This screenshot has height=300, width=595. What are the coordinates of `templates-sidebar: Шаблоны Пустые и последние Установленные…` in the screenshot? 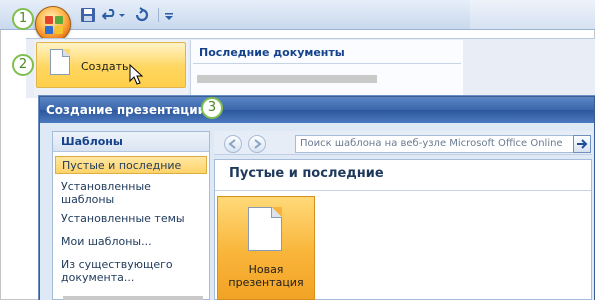 It's located at (131, 215).